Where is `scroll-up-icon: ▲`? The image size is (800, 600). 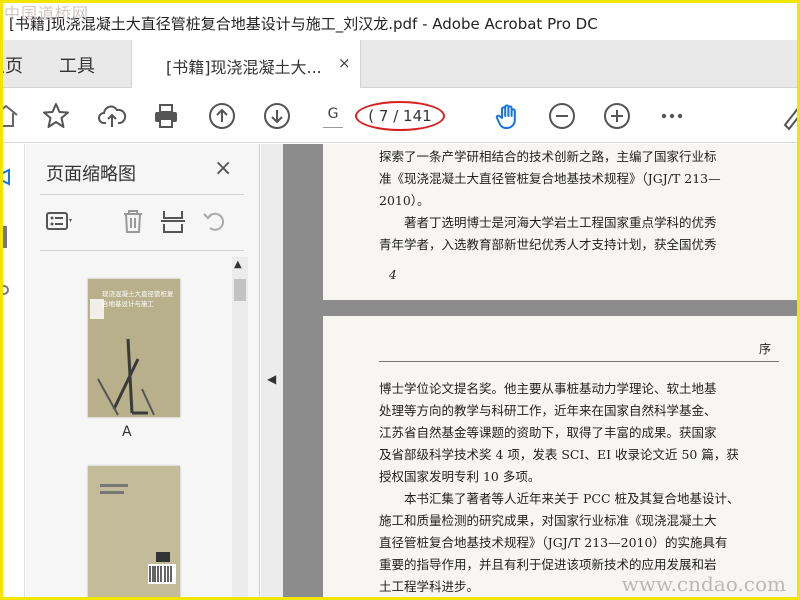
scroll-up-icon: ▲ is located at coordinates (238, 264).